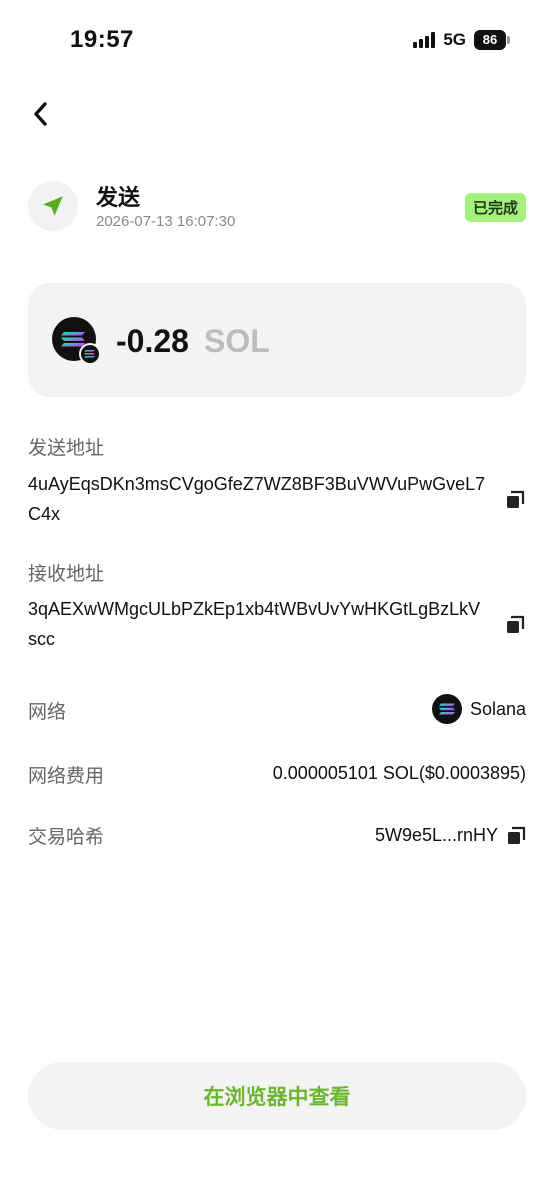 This screenshot has height=1200, width=554. Describe the element at coordinates (436, 835) in the screenshot. I see `hash-value: 5W9e5L...rnHY` at that location.